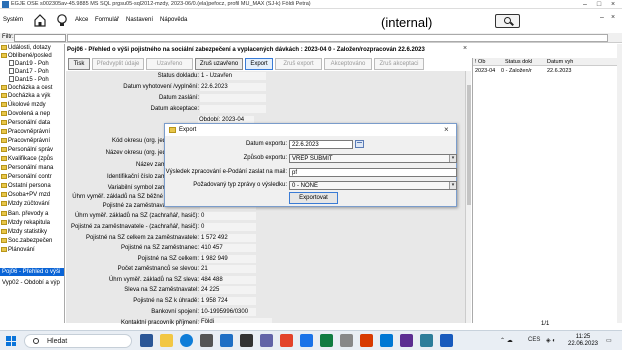 The image size is (622, 350). I want to click on quick-search-input, so click(337, 38).